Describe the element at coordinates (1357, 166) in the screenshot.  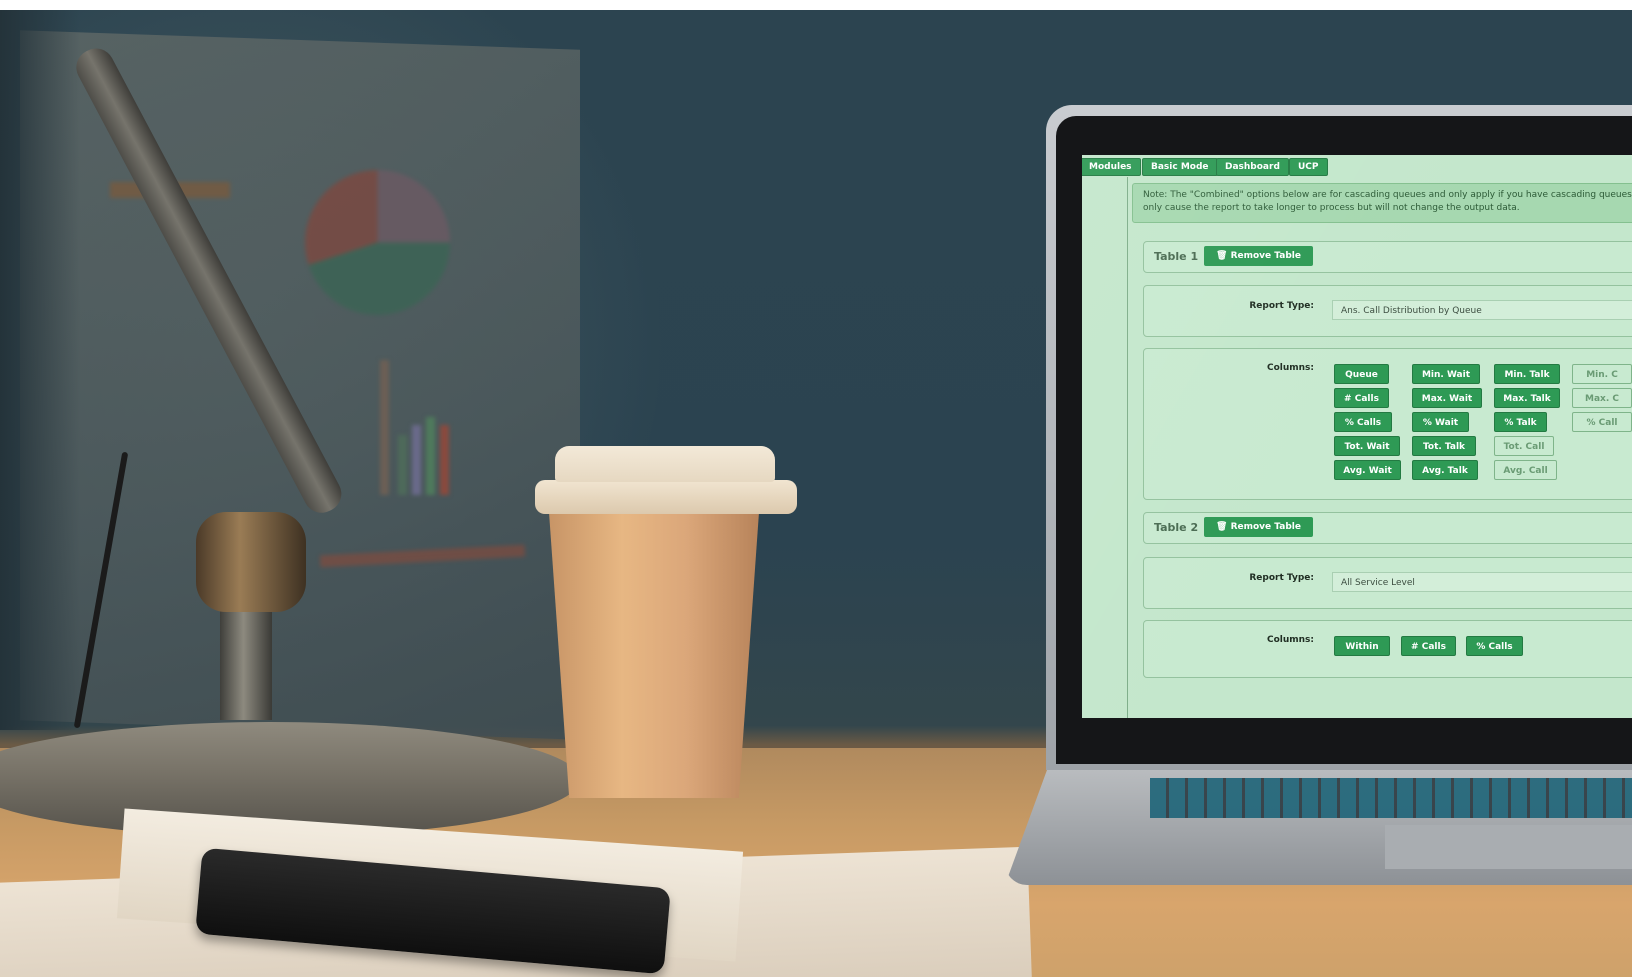
I see `top-nav-bar: Modules Basic Mode Dashboard UCP` at that location.